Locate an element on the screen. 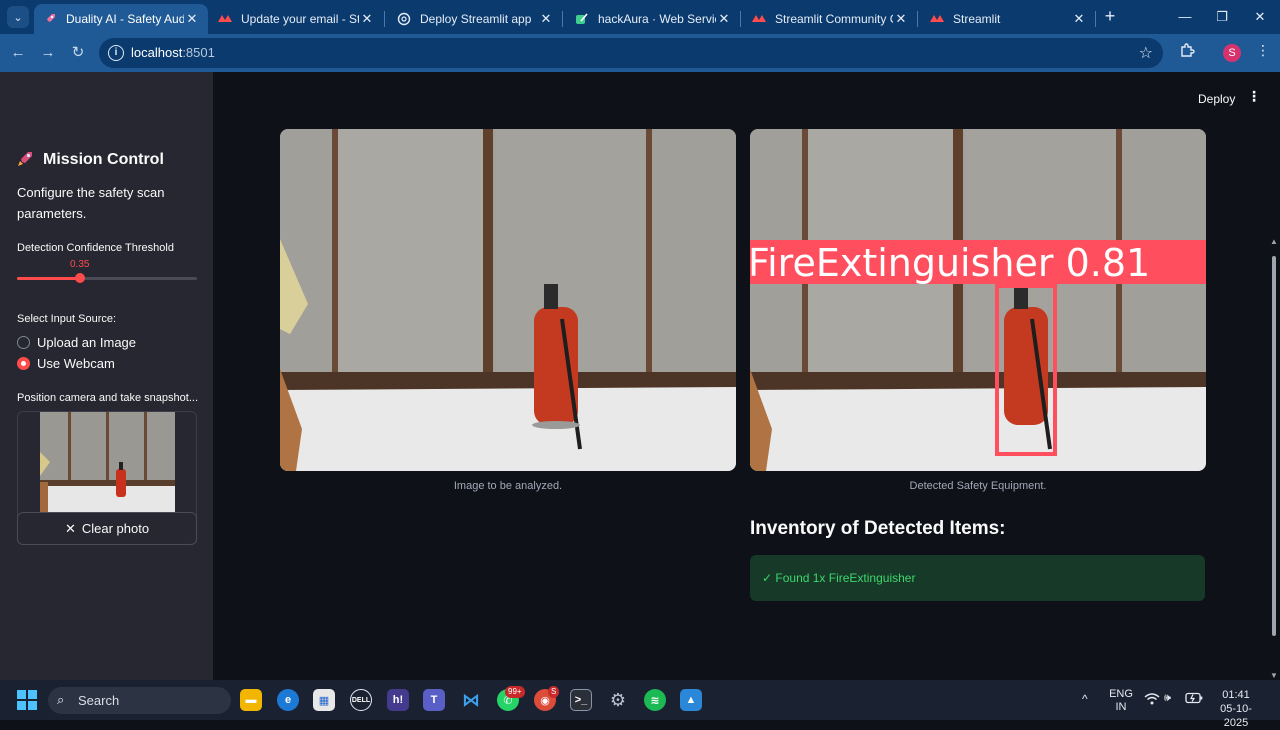 This screenshot has height=730, width=1280. tab-search-button: ⌄ is located at coordinates (18, 17).